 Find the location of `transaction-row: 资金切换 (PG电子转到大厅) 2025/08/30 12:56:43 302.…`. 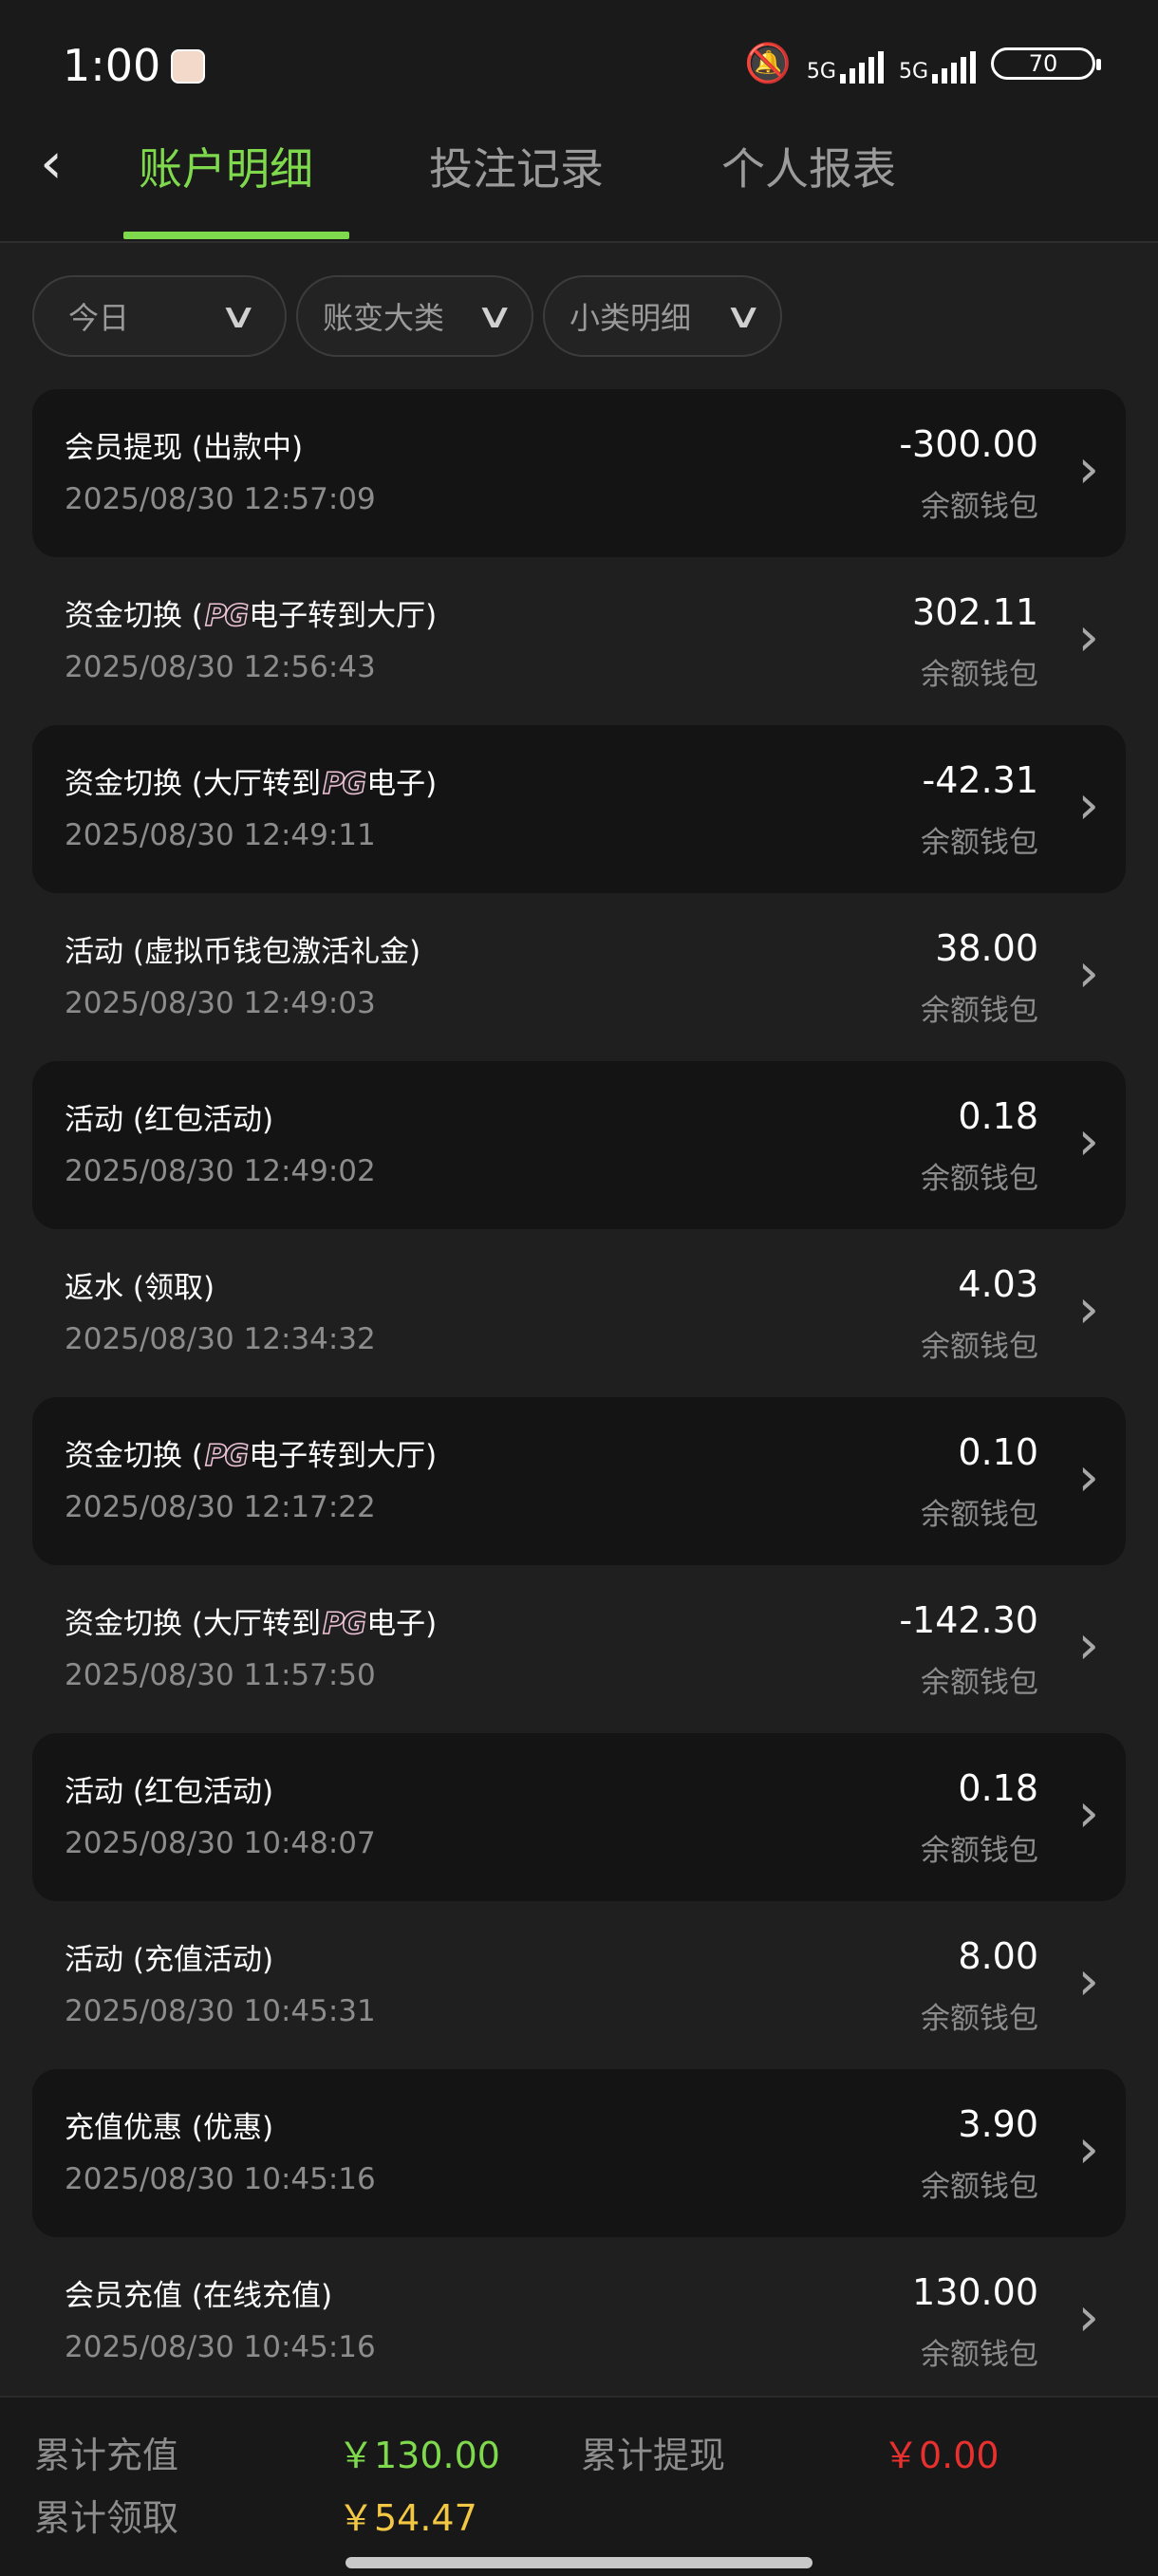

transaction-row: 资金切换 (PG电子转到大厅) 2025/08/30 12:56:43 302.… is located at coordinates (579, 641).